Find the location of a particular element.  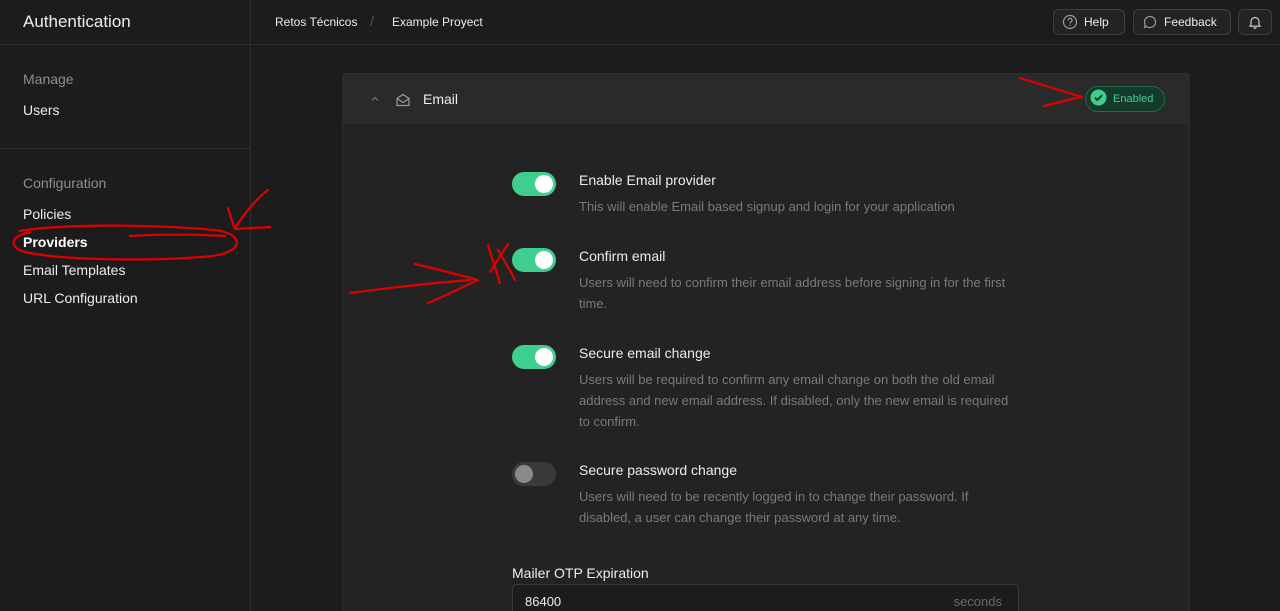

status-badge: Enabled is located at coordinates (1125, 99).